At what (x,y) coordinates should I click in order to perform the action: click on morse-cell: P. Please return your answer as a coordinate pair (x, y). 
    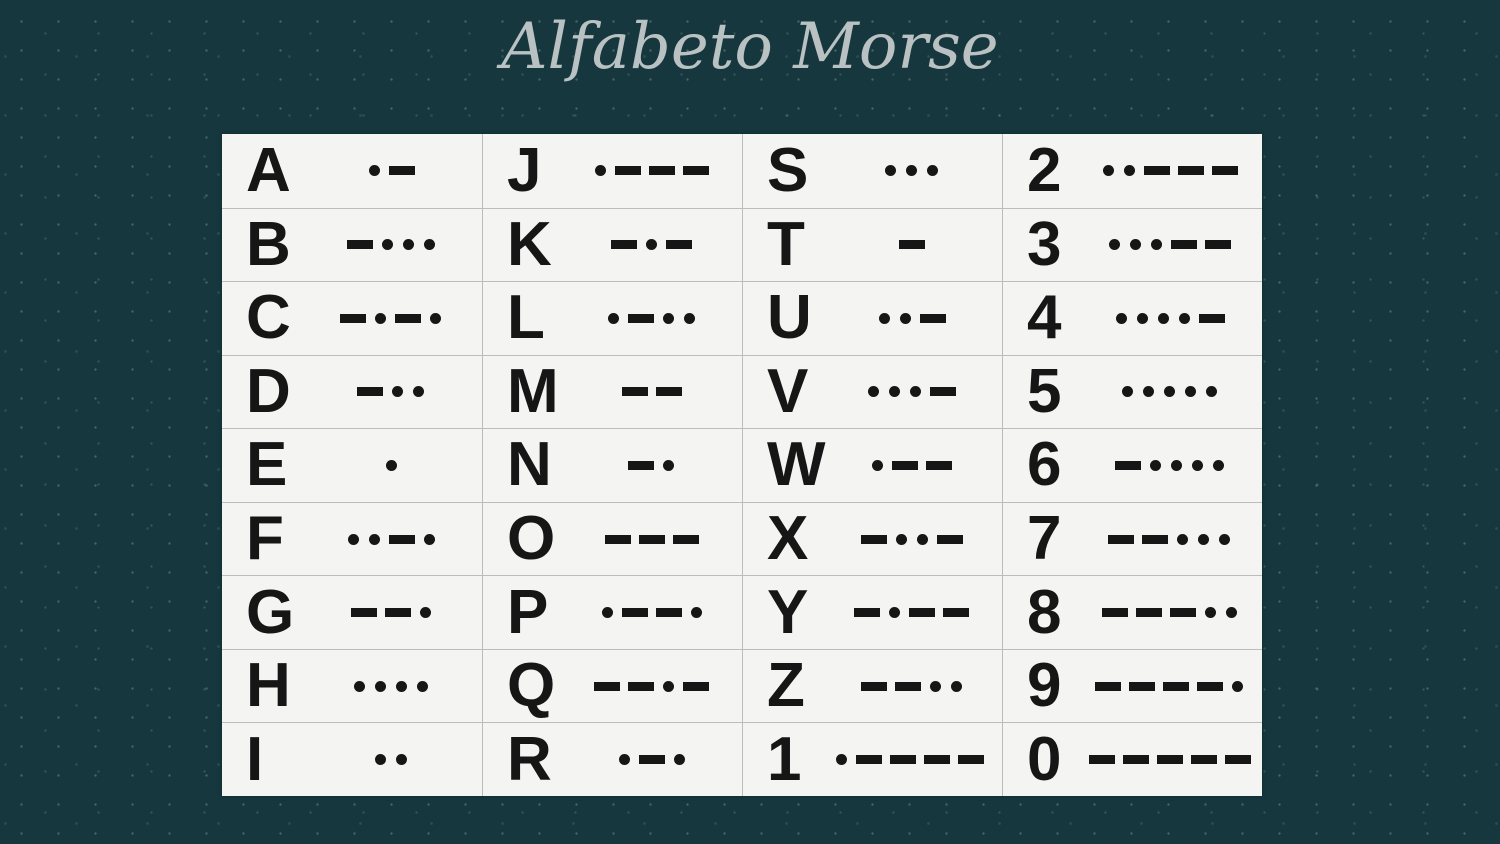
    Looking at the image, I should click on (612, 612).